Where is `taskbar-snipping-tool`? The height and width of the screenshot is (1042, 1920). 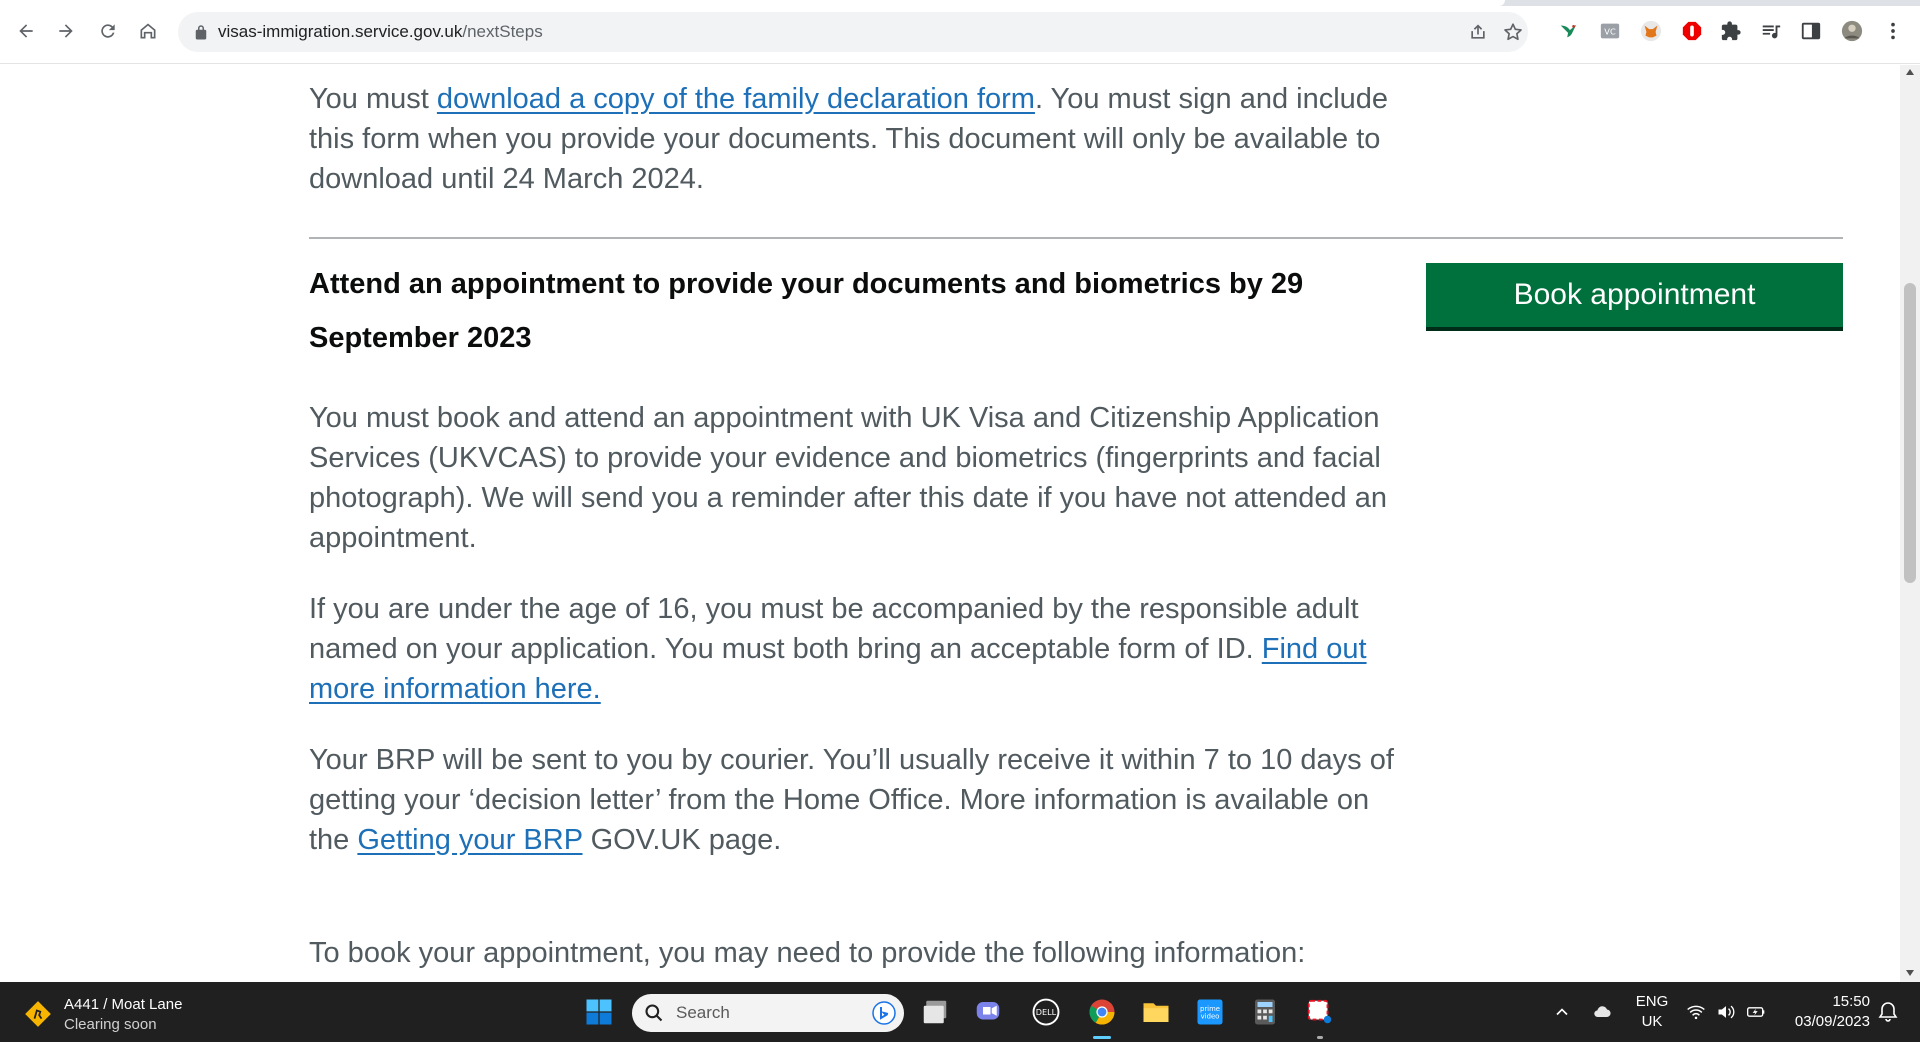 taskbar-snipping-tool is located at coordinates (1320, 1012).